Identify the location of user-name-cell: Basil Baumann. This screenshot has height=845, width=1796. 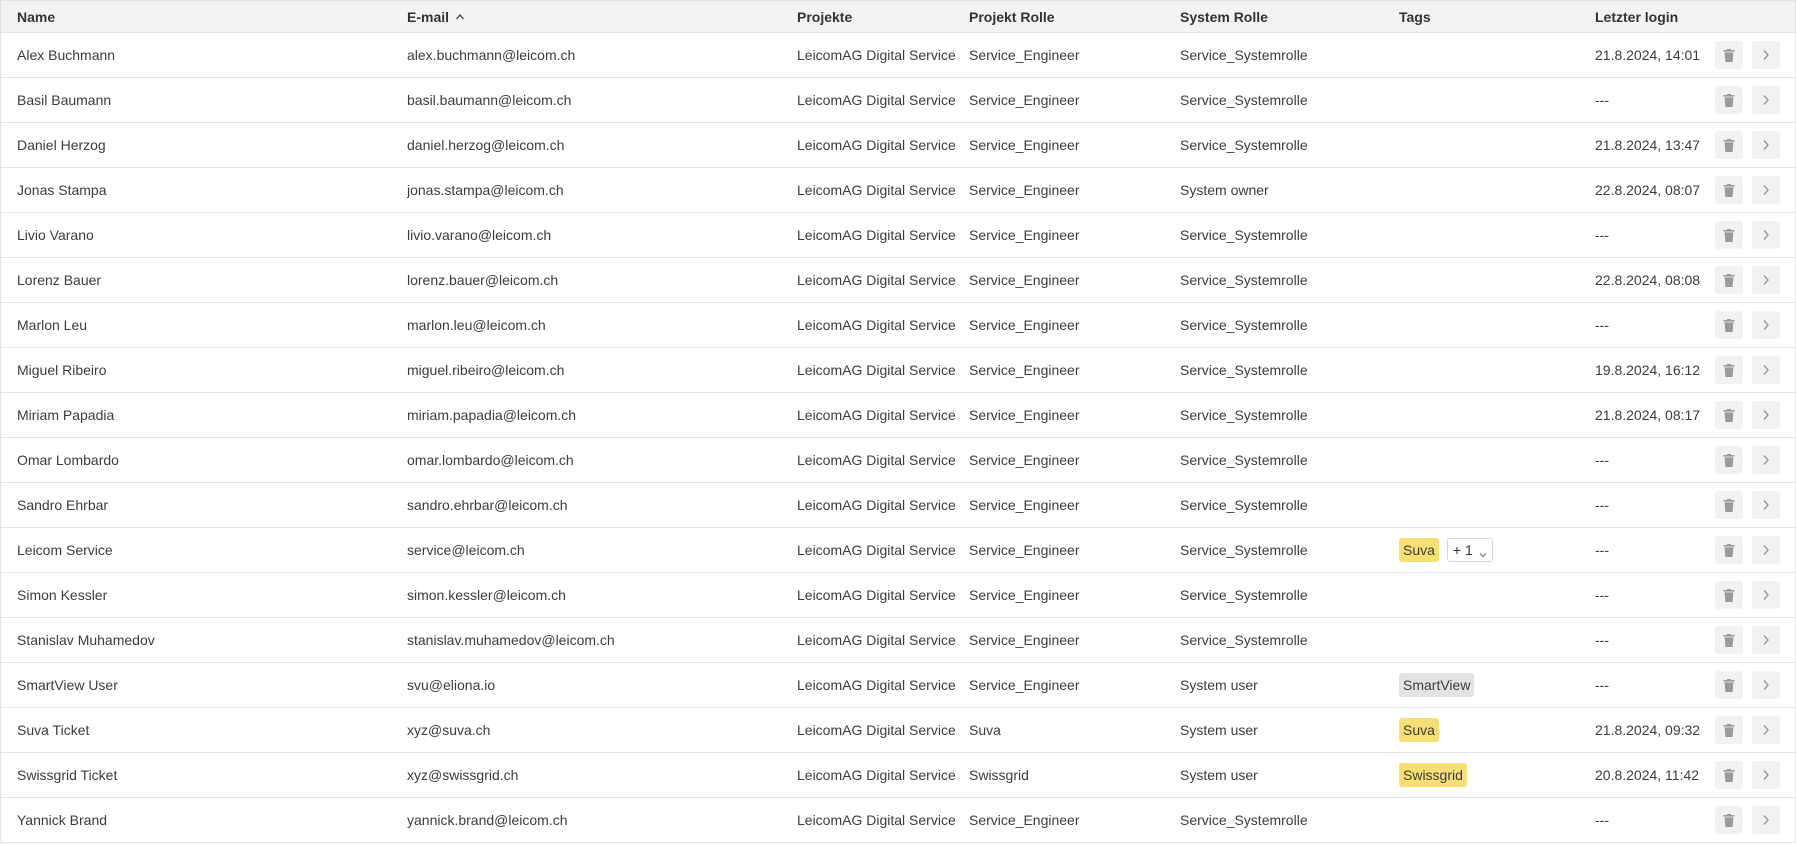
(207, 100).